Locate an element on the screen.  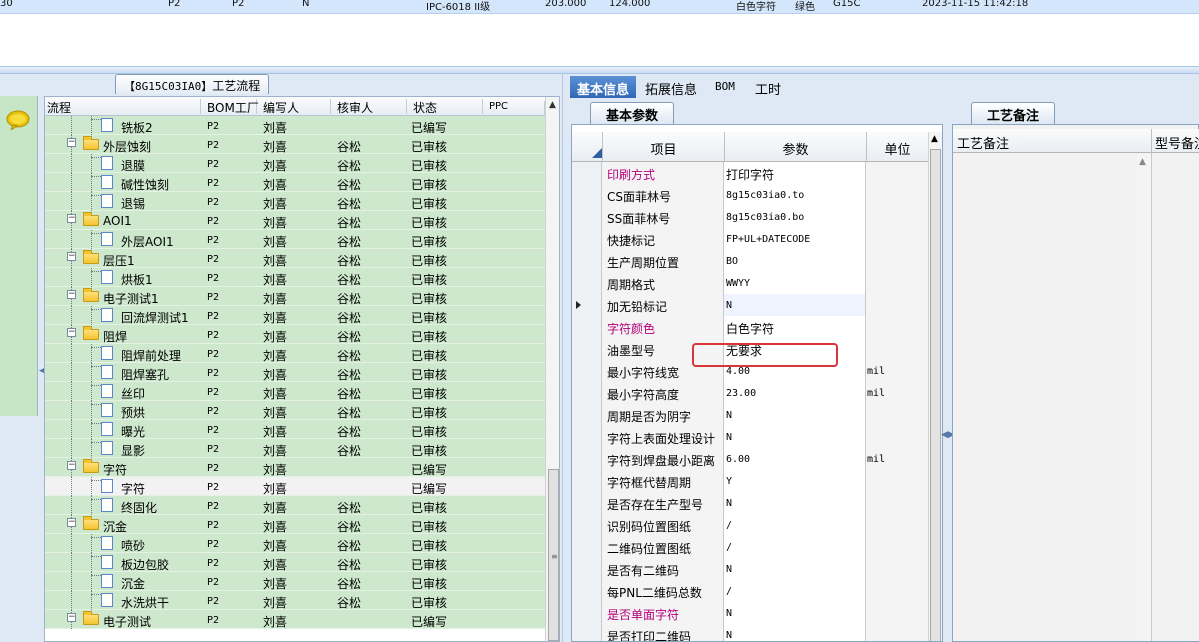
param-row: SS面菲林号 8g15c03ia0.bo is located at coordinates (750, 217).